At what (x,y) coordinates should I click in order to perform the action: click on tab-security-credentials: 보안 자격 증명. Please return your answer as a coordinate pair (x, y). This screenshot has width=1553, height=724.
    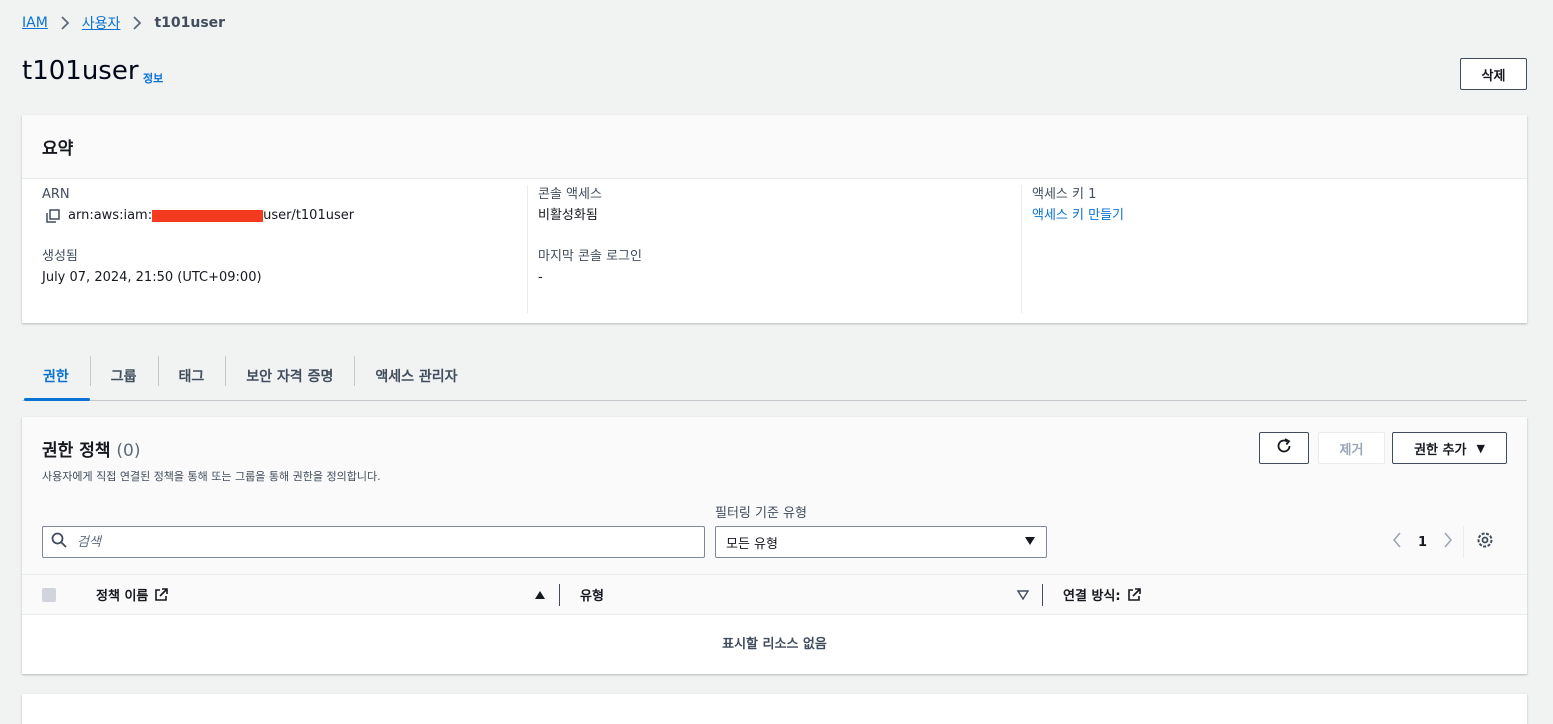
    Looking at the image, I should click on (289, 376).